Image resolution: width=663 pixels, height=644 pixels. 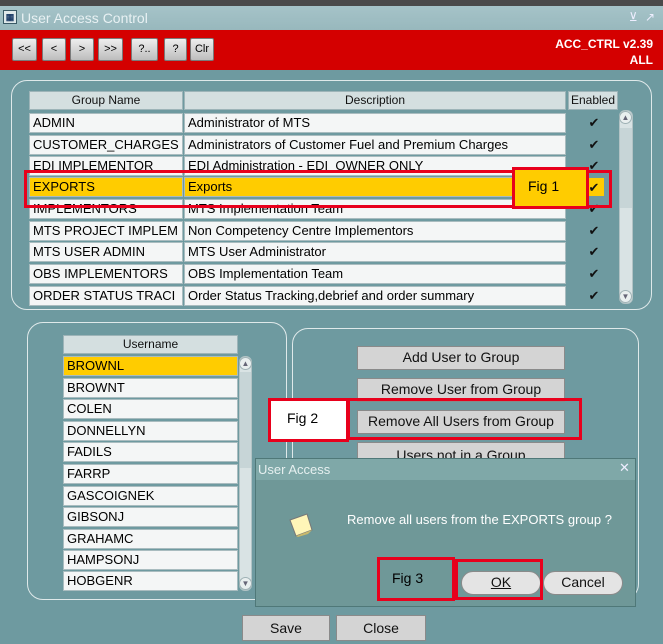 What do you see at coordinates (24, 49) in the screenshot?
I see `first-record-button: <<` at bounding box center [24, 49].